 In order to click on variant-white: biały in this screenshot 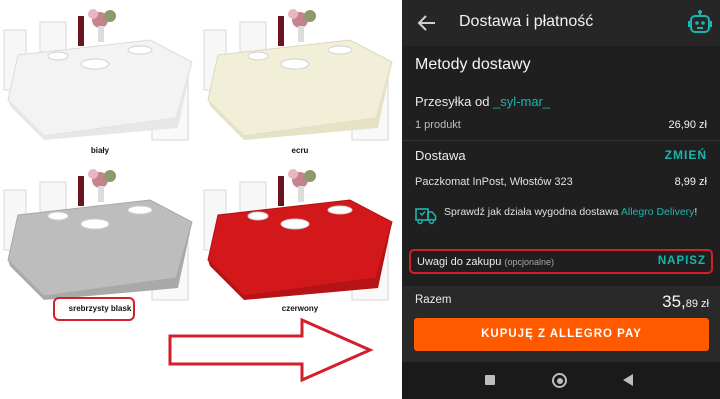, I will do `click(100, 85)`.